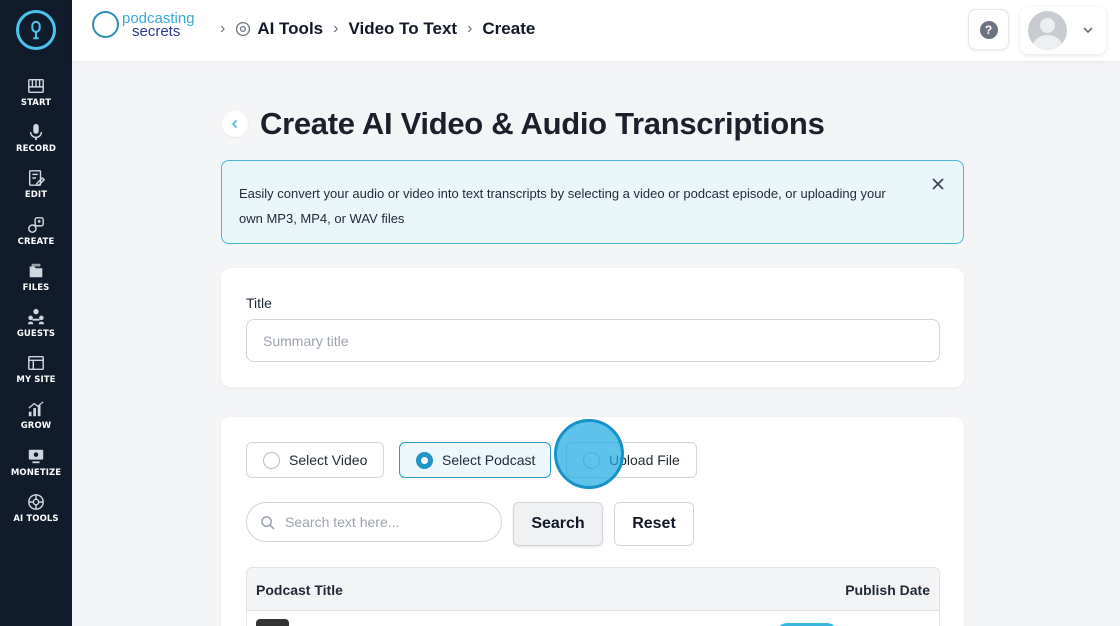 This screenshot has height=626, width=1120. I want to click on table-row, so click(593, 618).